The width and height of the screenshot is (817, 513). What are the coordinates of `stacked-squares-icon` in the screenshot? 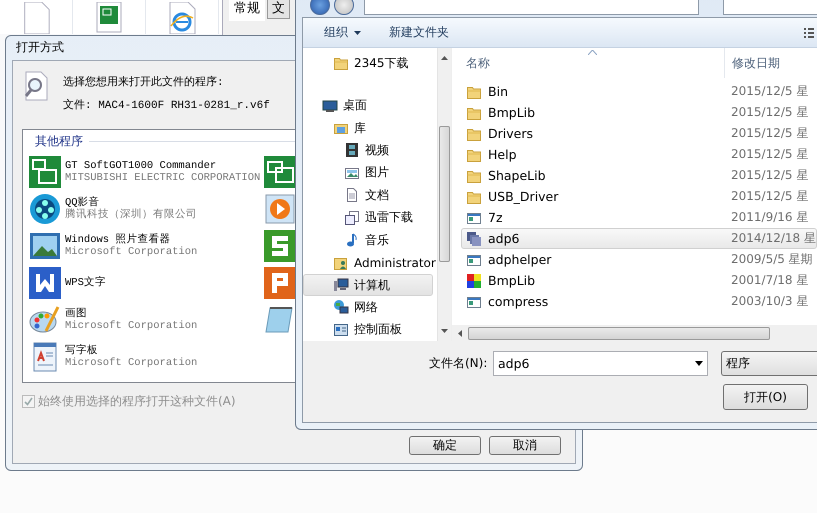 It's located at (474, 238).